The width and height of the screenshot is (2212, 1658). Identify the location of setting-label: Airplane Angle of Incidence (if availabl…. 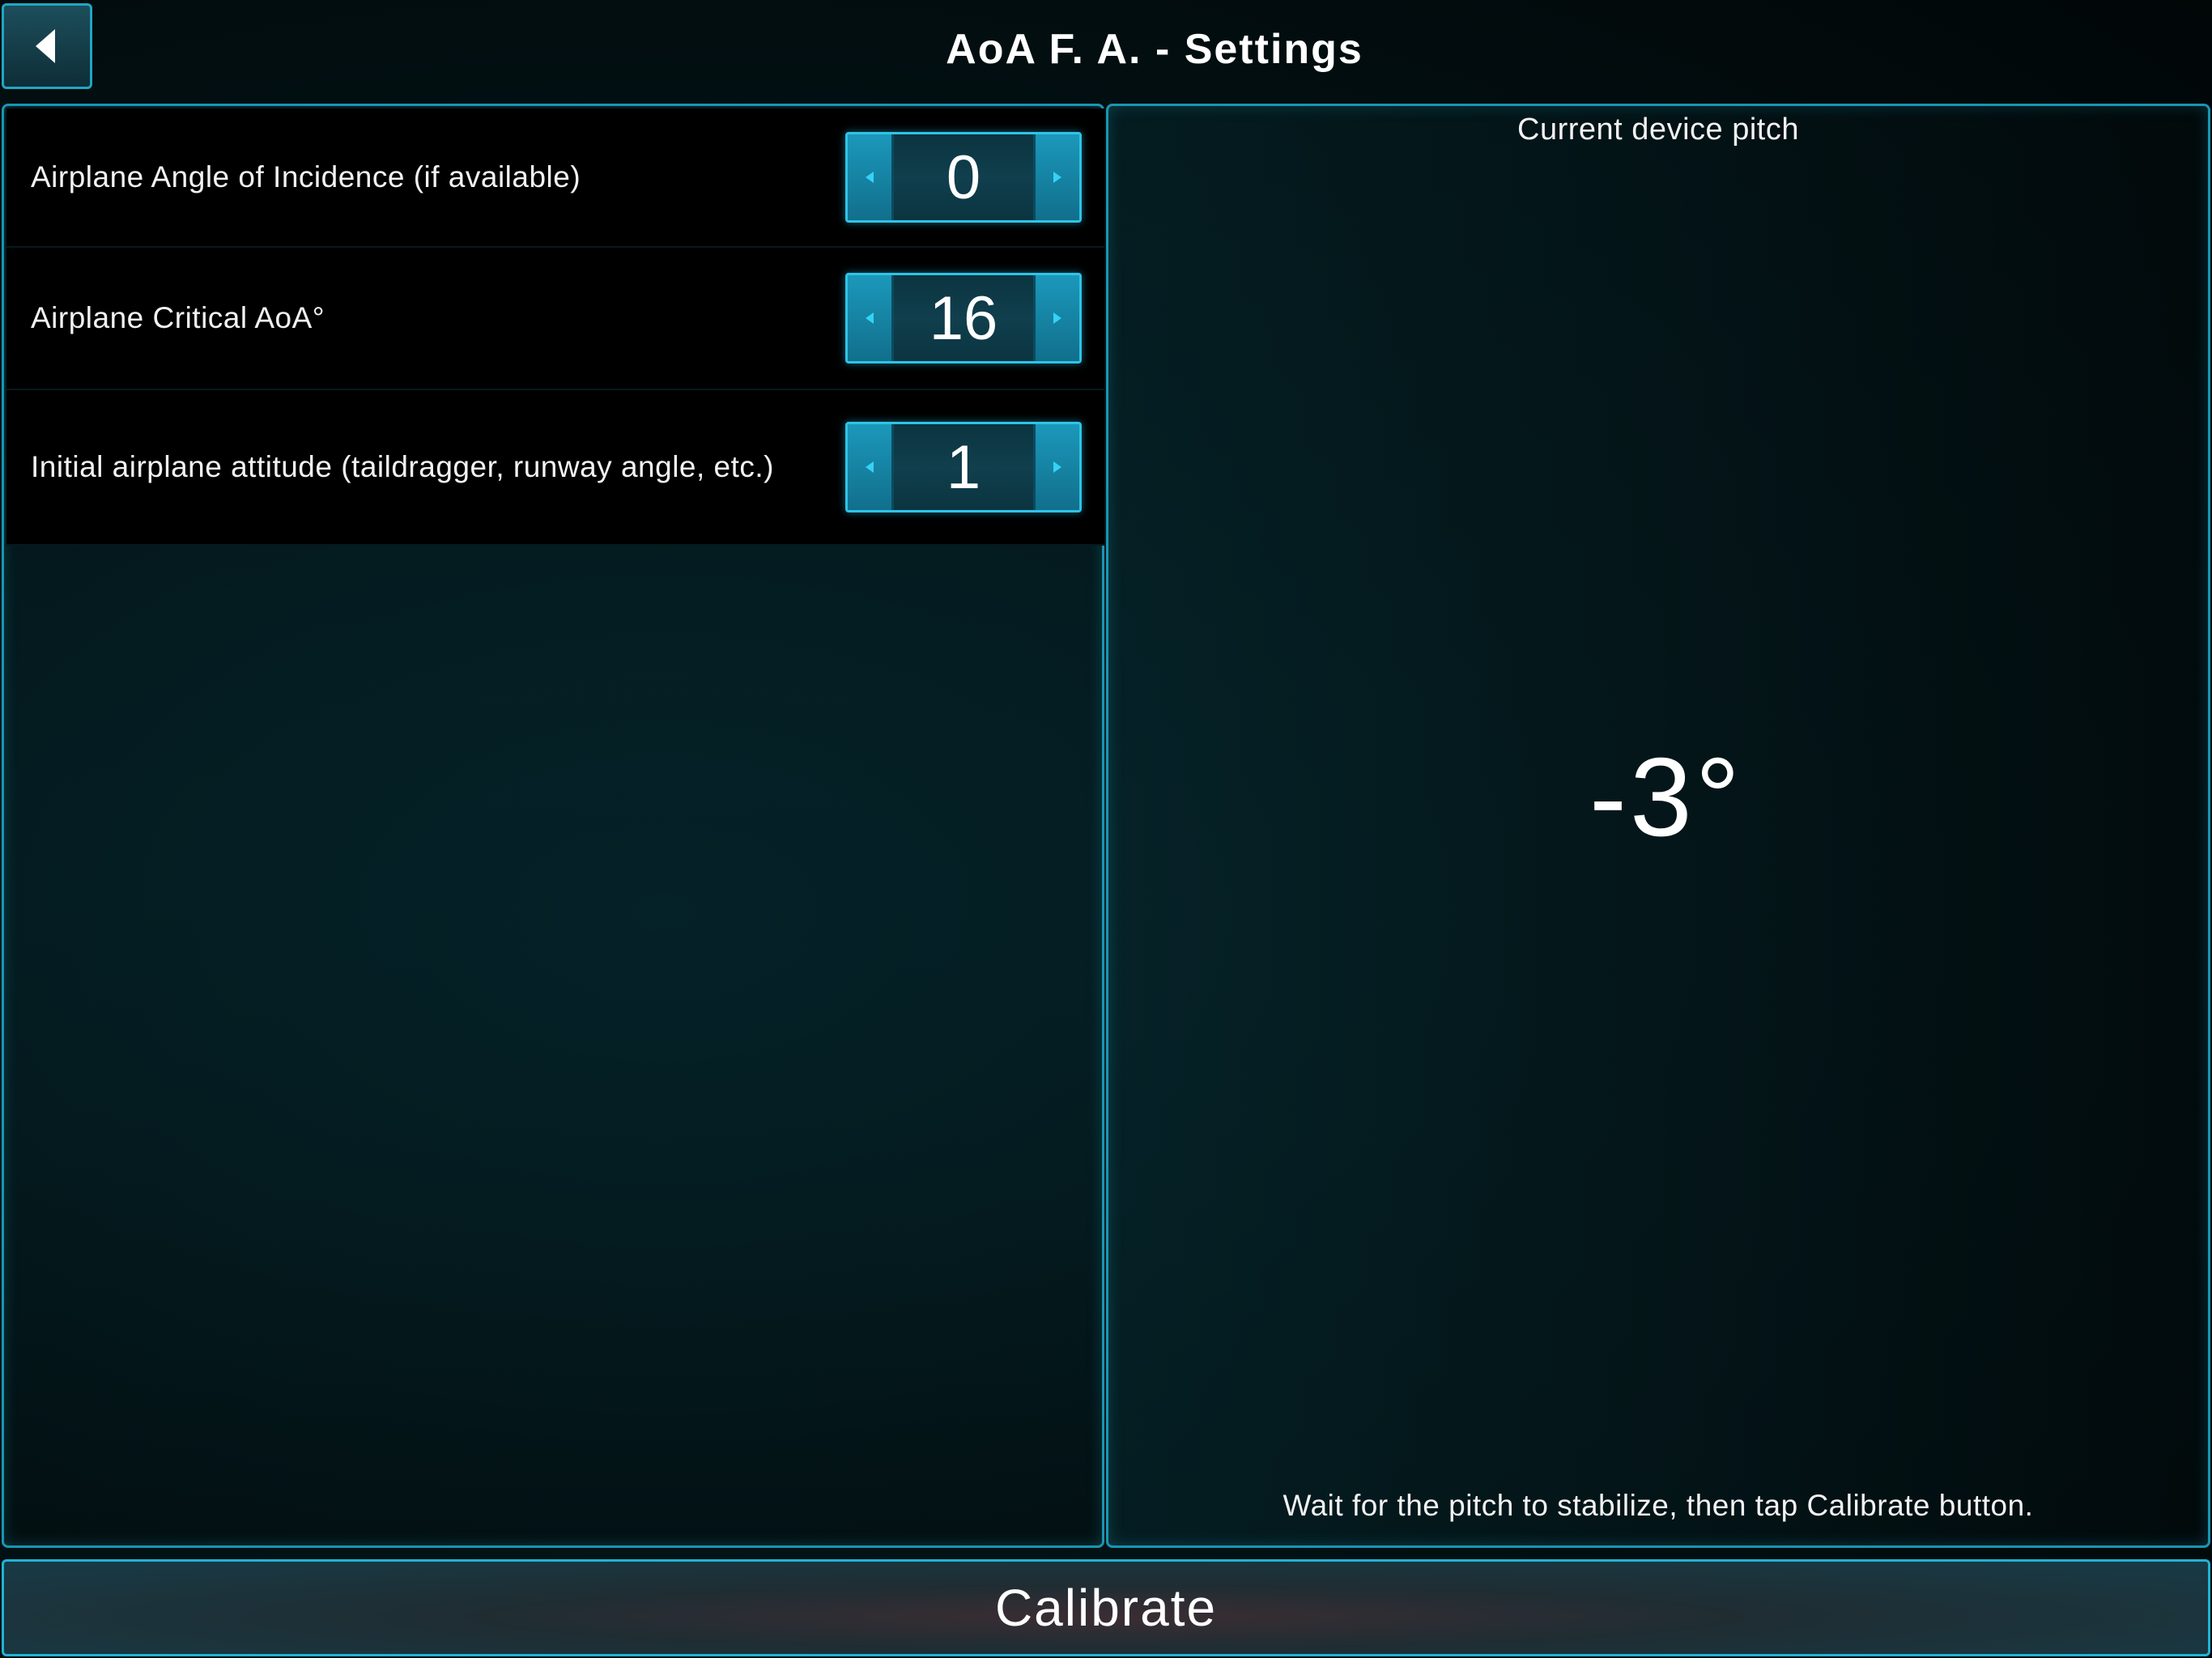
(306, 176).